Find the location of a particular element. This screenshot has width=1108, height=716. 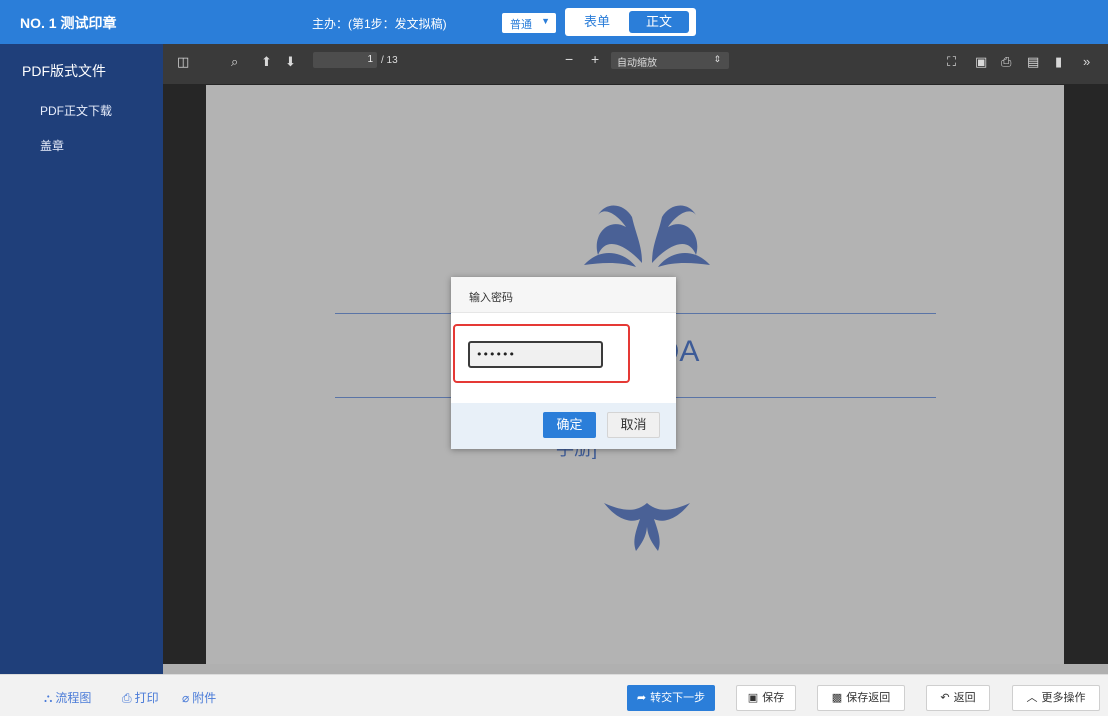

tab-form: 表单 is located at coordinates (597, 22).